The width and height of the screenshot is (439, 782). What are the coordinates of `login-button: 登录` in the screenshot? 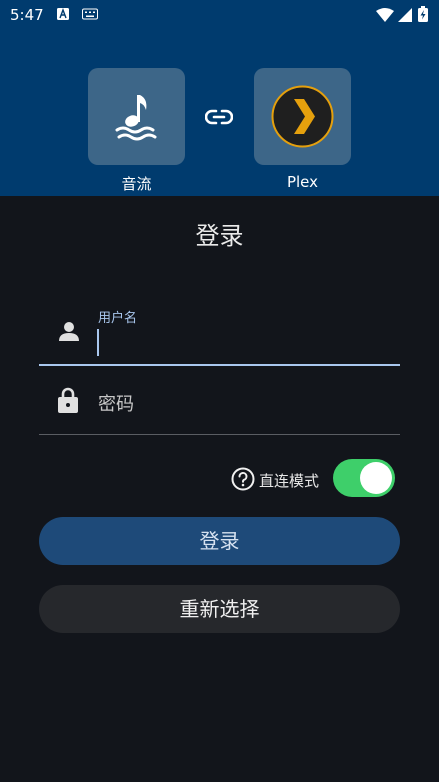 It's located at (219, 541).